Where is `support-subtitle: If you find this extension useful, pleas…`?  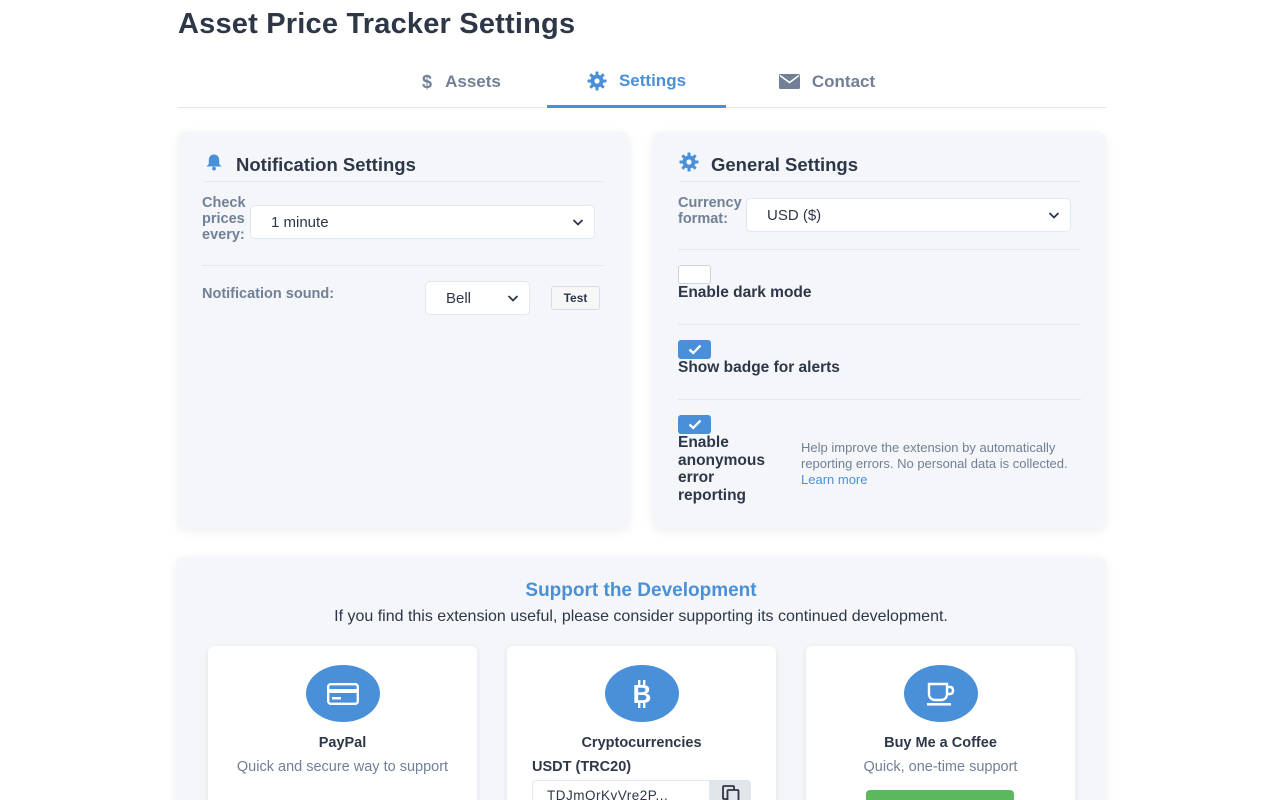
support-subtitle: If you find this extension useful, pleas… is located at coordinates (641, 616).